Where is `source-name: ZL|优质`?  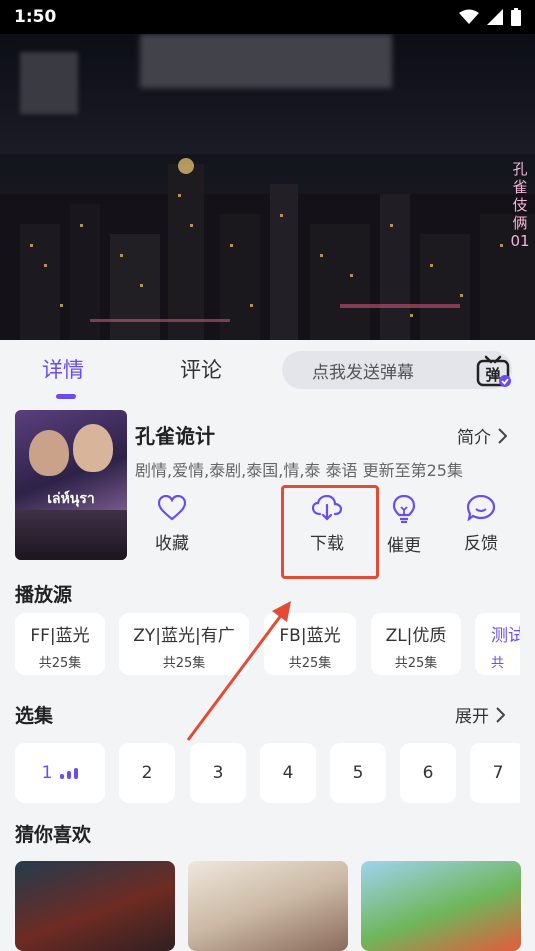 source-name: ZL|优质 is located at coordinates (416, 636).